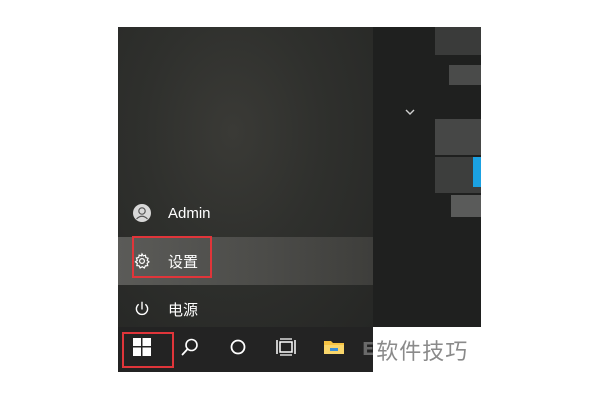  I want to click on folder-icon, so click(334, 349).